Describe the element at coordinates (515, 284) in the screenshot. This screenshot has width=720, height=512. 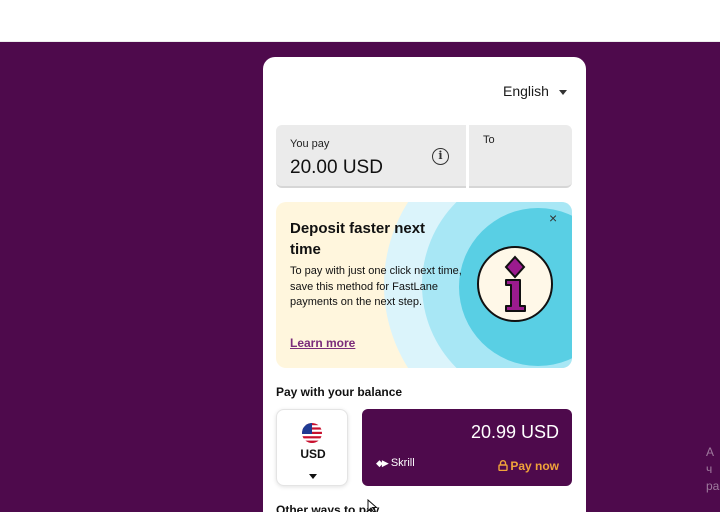
I see `info-illustration-icon` at that location.